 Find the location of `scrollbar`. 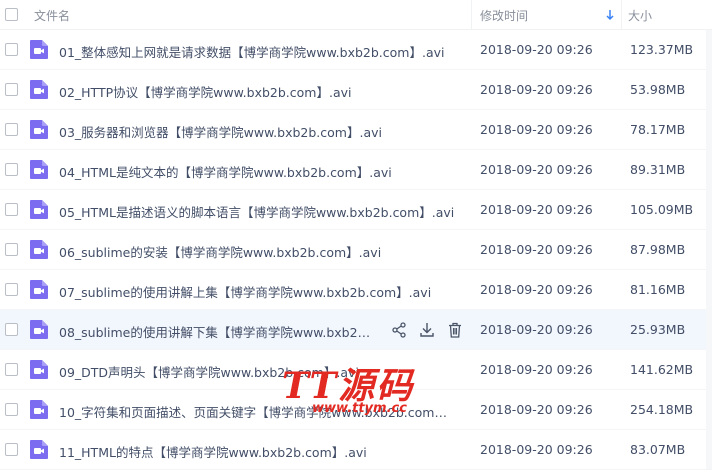

scrollbar is located at coordinates (709, 249).